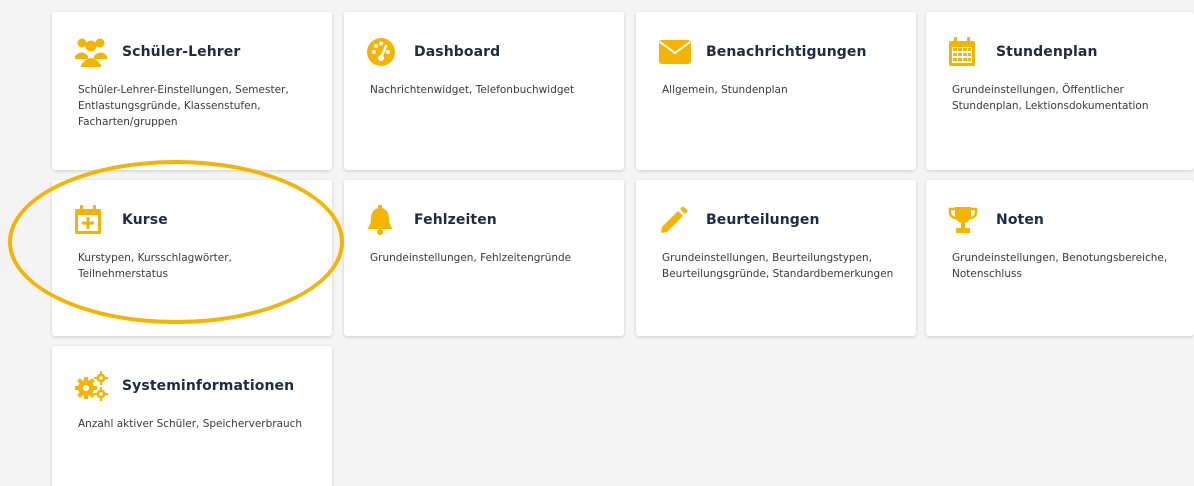 Image resolution: width=1194 pixels, height=486 pixels. I want to click on card-title: Stundenplan, so click(1047, 52).